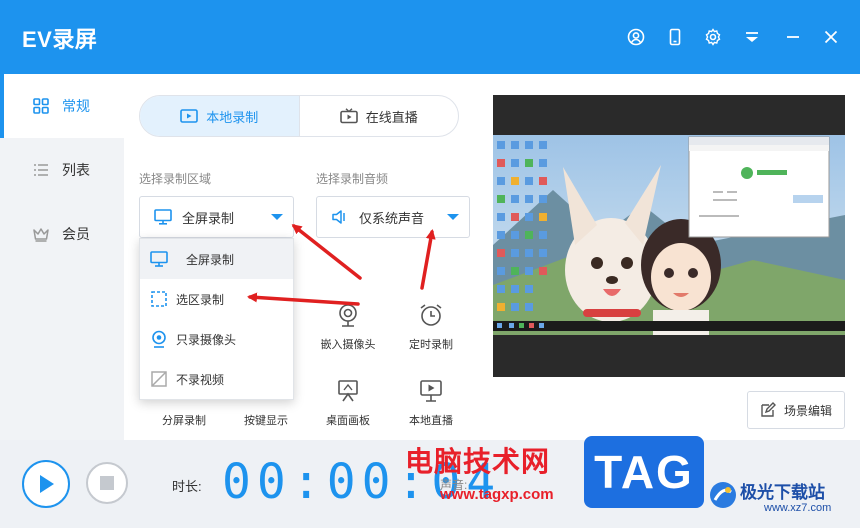 This screenshot has width=860, height=528. I want to click on audio-label: 选择录制音频, so click(352, 179).